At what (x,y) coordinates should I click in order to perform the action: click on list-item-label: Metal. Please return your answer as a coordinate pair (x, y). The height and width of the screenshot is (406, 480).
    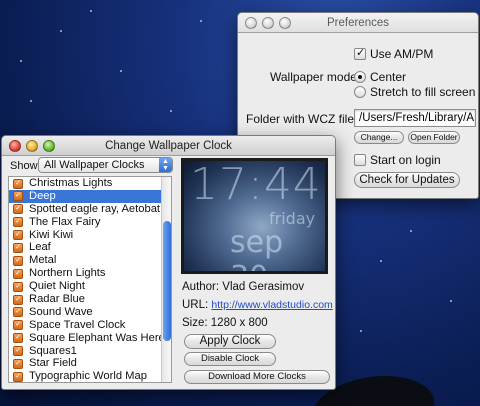
    Looking at the image, I should click on (43, 260).